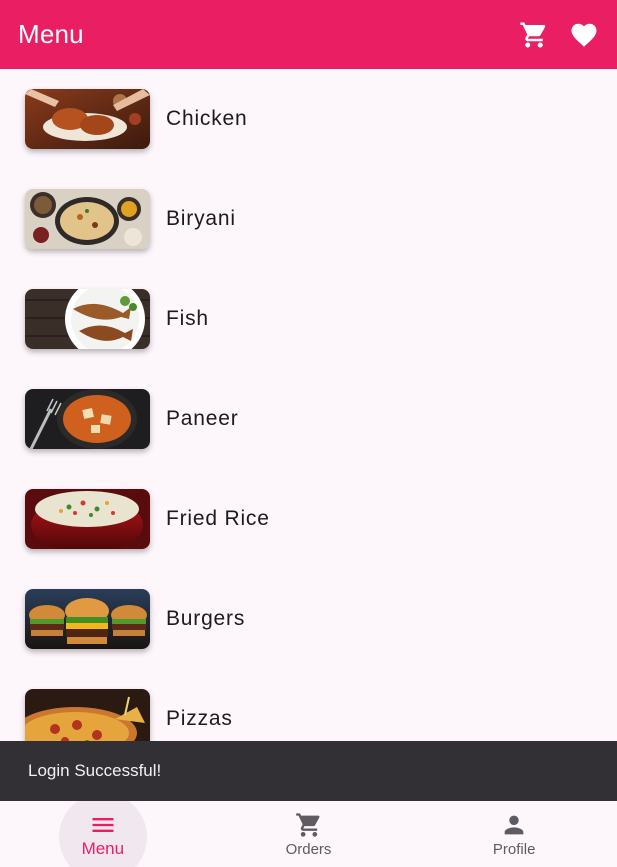 This screenshot has height=867, width=617. Describe the element at coordinates (87, 119) in the screenshot. I see `chicken-image` at that location.